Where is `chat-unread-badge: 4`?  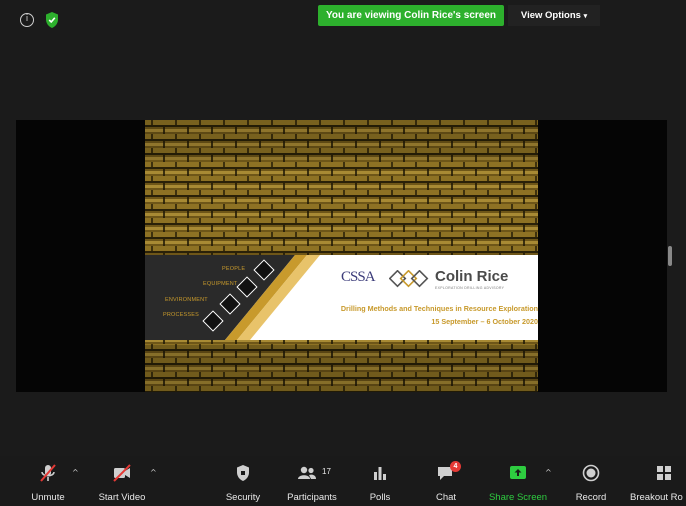 chat-unread-badge: 4 is located at coordinates (455, 466).